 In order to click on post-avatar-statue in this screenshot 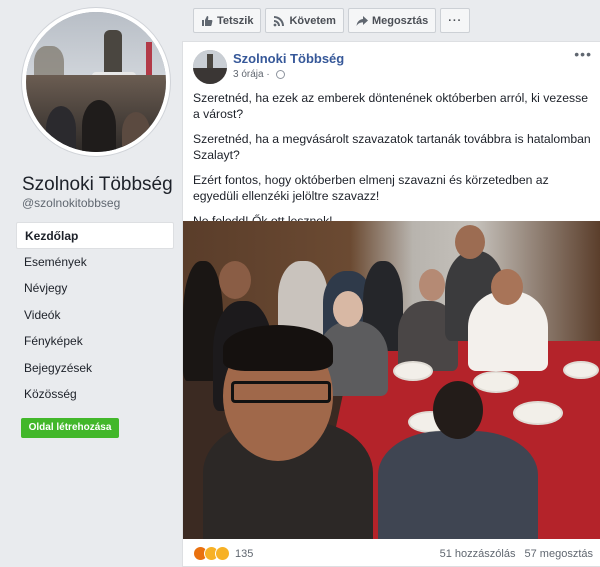, I will do `click(210, 61)`.